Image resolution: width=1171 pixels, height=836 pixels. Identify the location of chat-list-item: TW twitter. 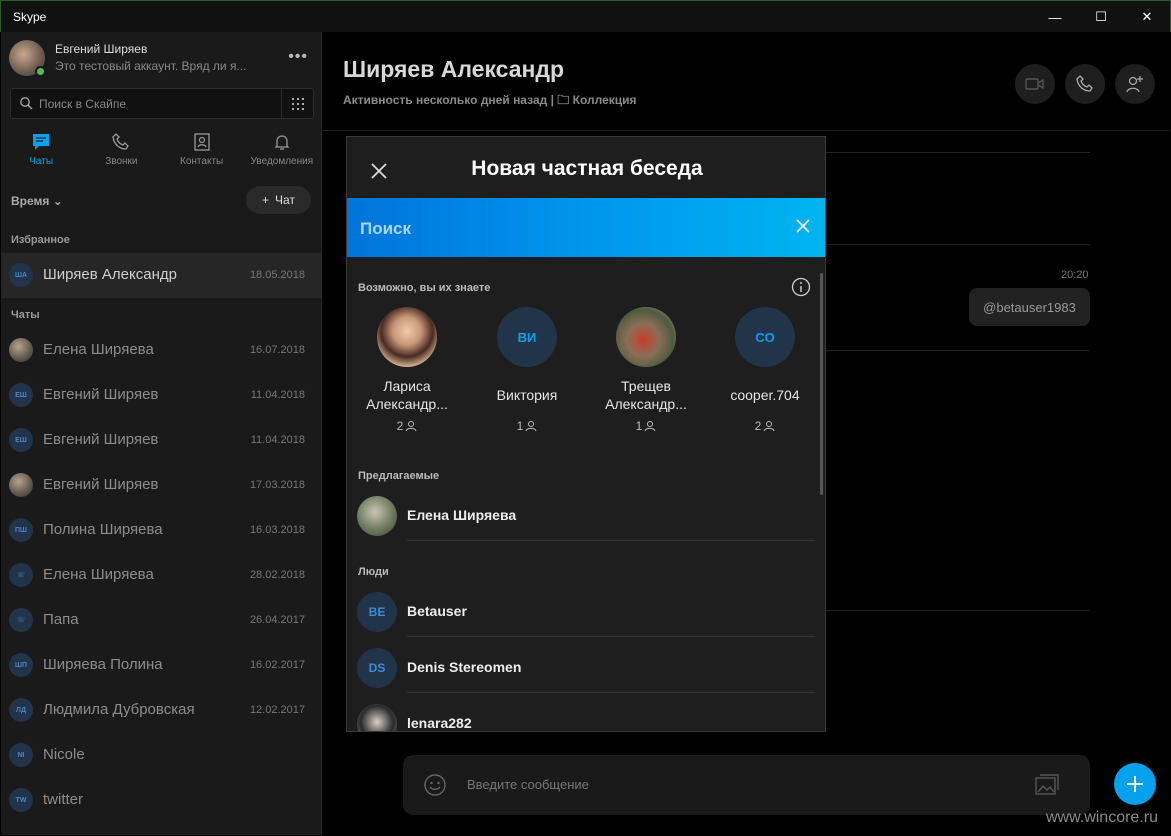
(161, 800).